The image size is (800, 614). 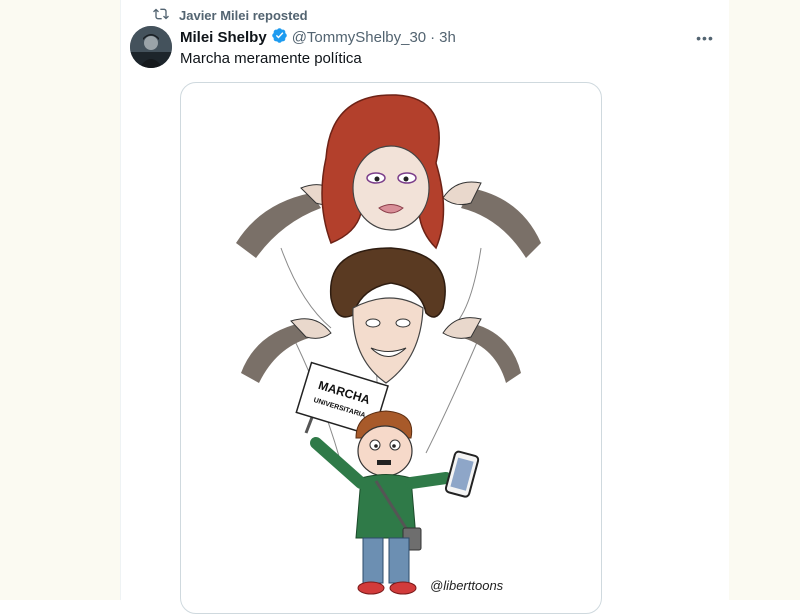 What do you see at coordinates (359, 37) in the screenshot?
I see `user-handle: @TommyShelby_30` at bounding box center [359, 37].